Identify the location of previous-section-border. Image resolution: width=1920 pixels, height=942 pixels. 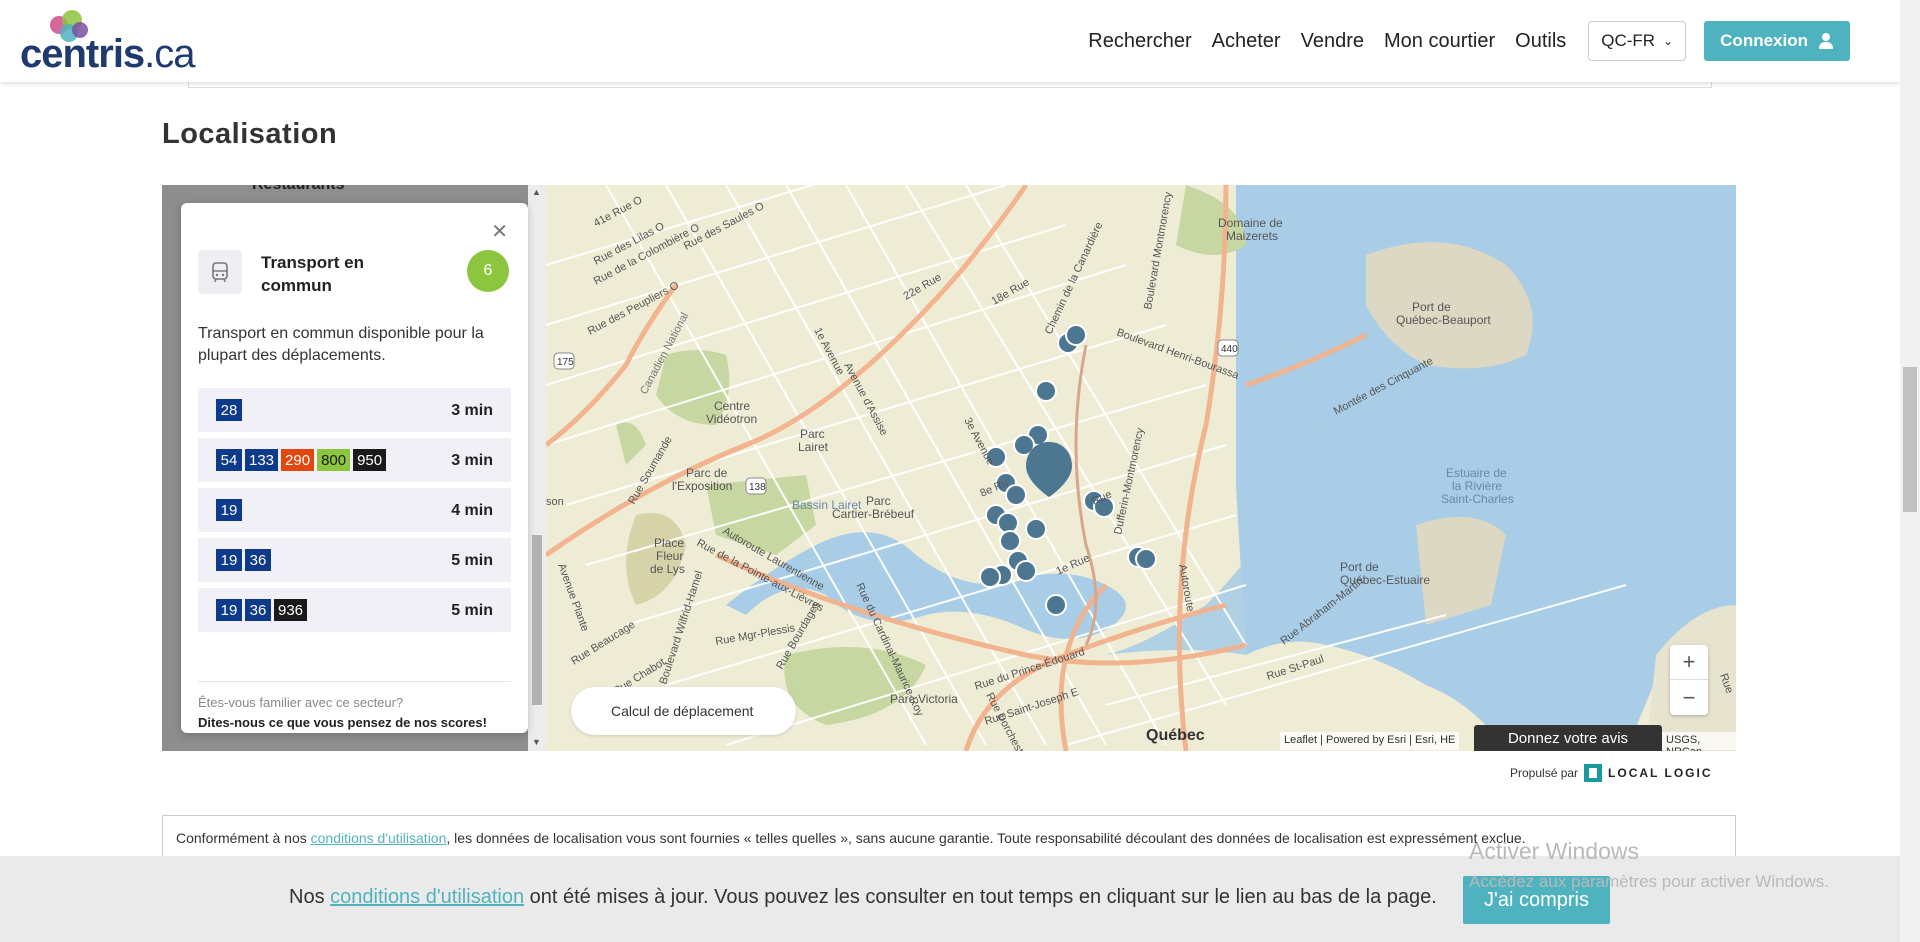
(950, 85).